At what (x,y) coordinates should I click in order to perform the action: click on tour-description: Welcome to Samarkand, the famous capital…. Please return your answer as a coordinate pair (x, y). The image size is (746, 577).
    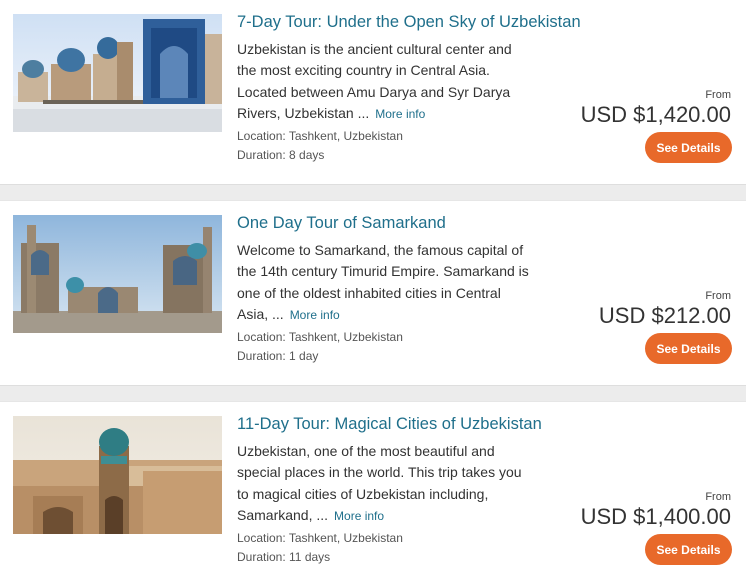
    Looking at the image, I should click on (384, 283).